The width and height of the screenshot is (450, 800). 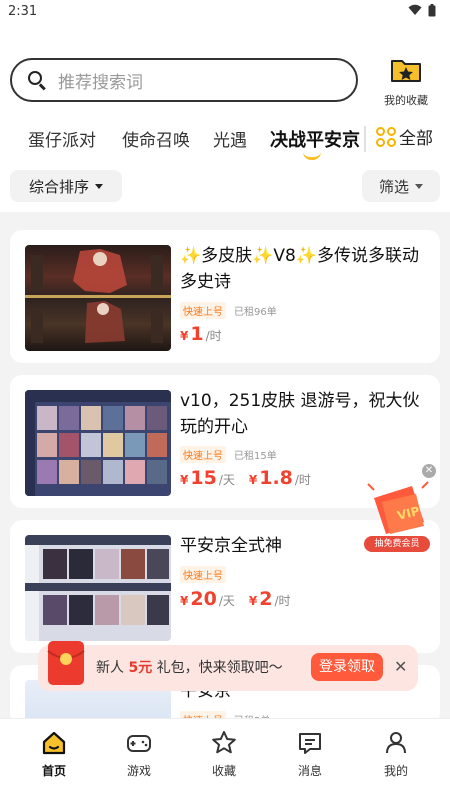 What do you see at coordinates (415, 9) in the screenshot?
I see `wifi-icon` at bounding box center [415, 9].